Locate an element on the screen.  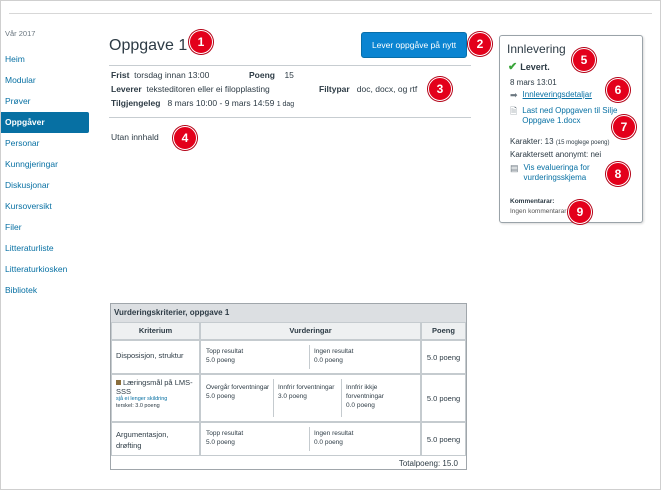
callout-badge-6: 6 is located at coordinates (618, 90).